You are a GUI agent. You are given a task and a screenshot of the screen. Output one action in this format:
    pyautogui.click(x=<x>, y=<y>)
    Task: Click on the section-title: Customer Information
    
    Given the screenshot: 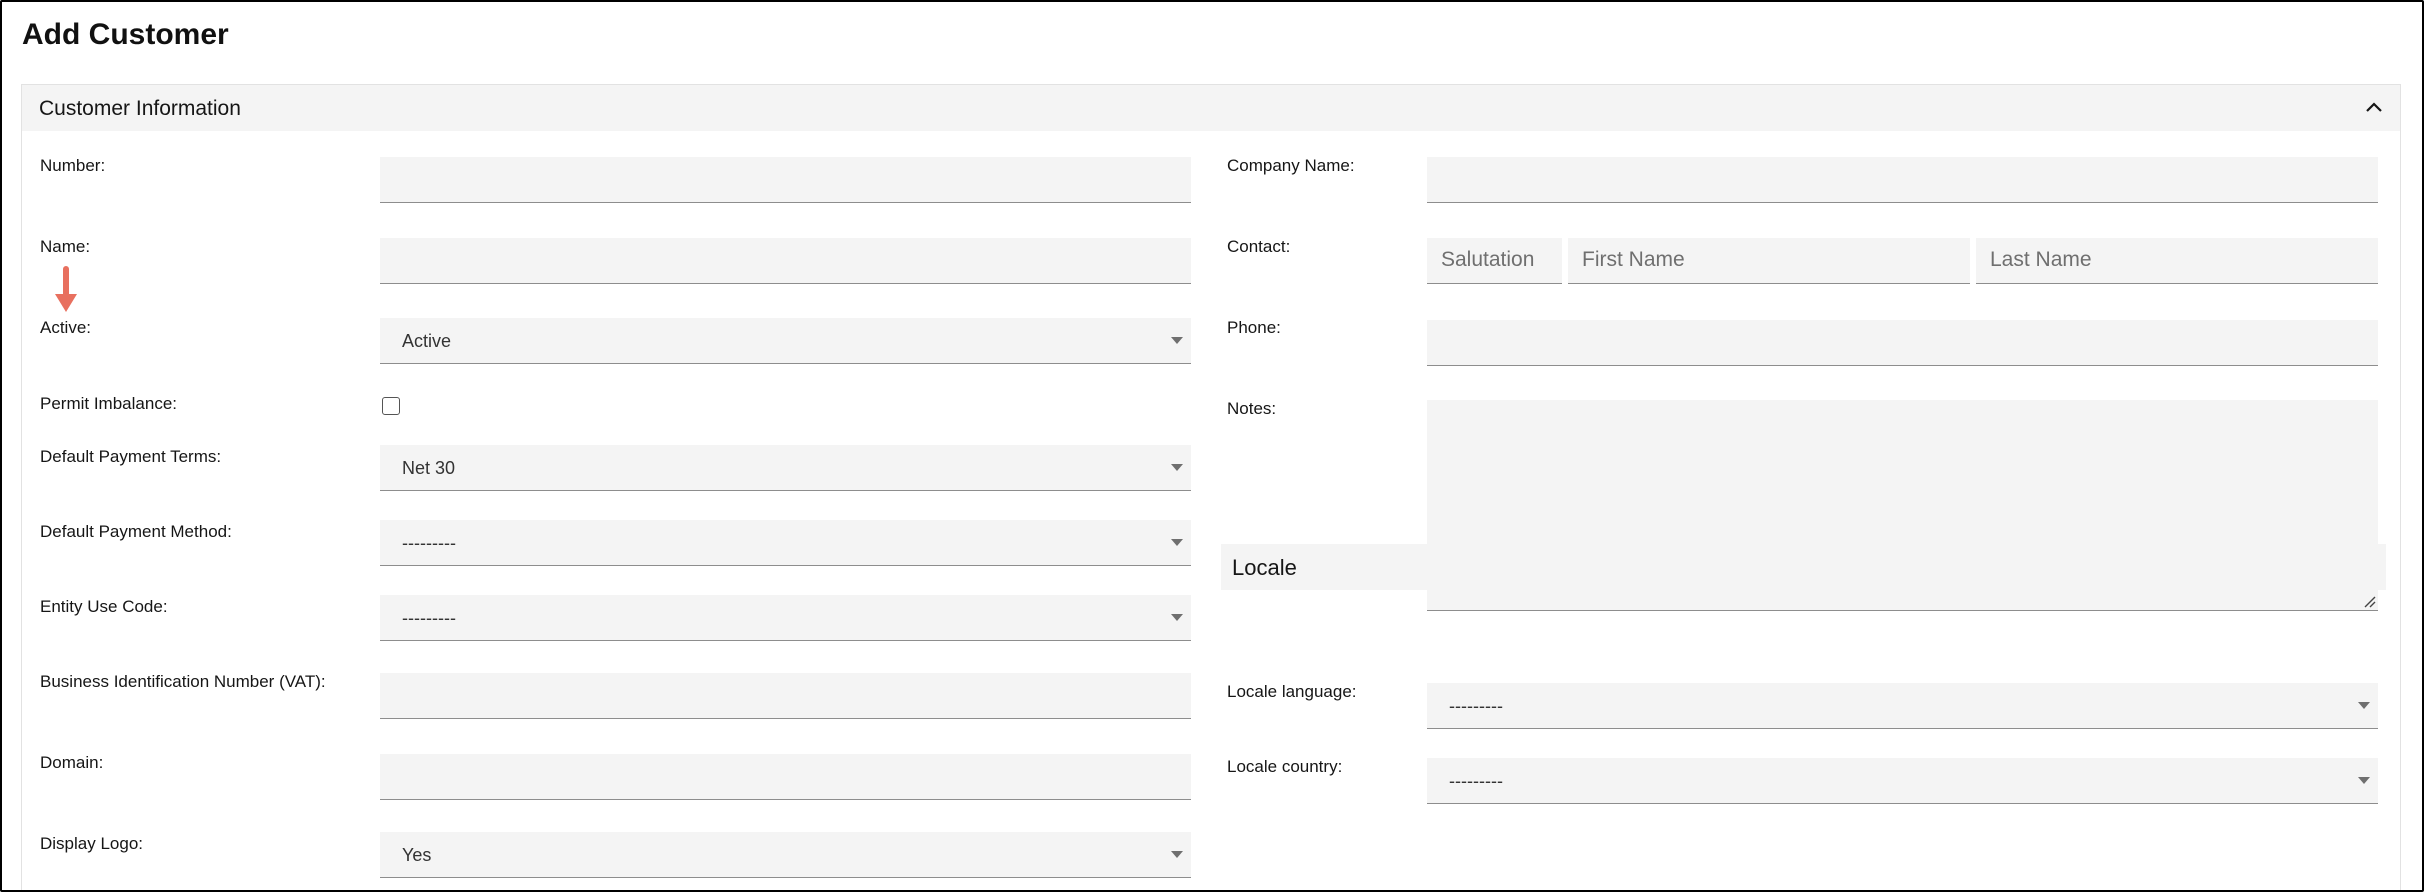 What is the action you would take?
    pyautogui.click(x=140, y=108)
    